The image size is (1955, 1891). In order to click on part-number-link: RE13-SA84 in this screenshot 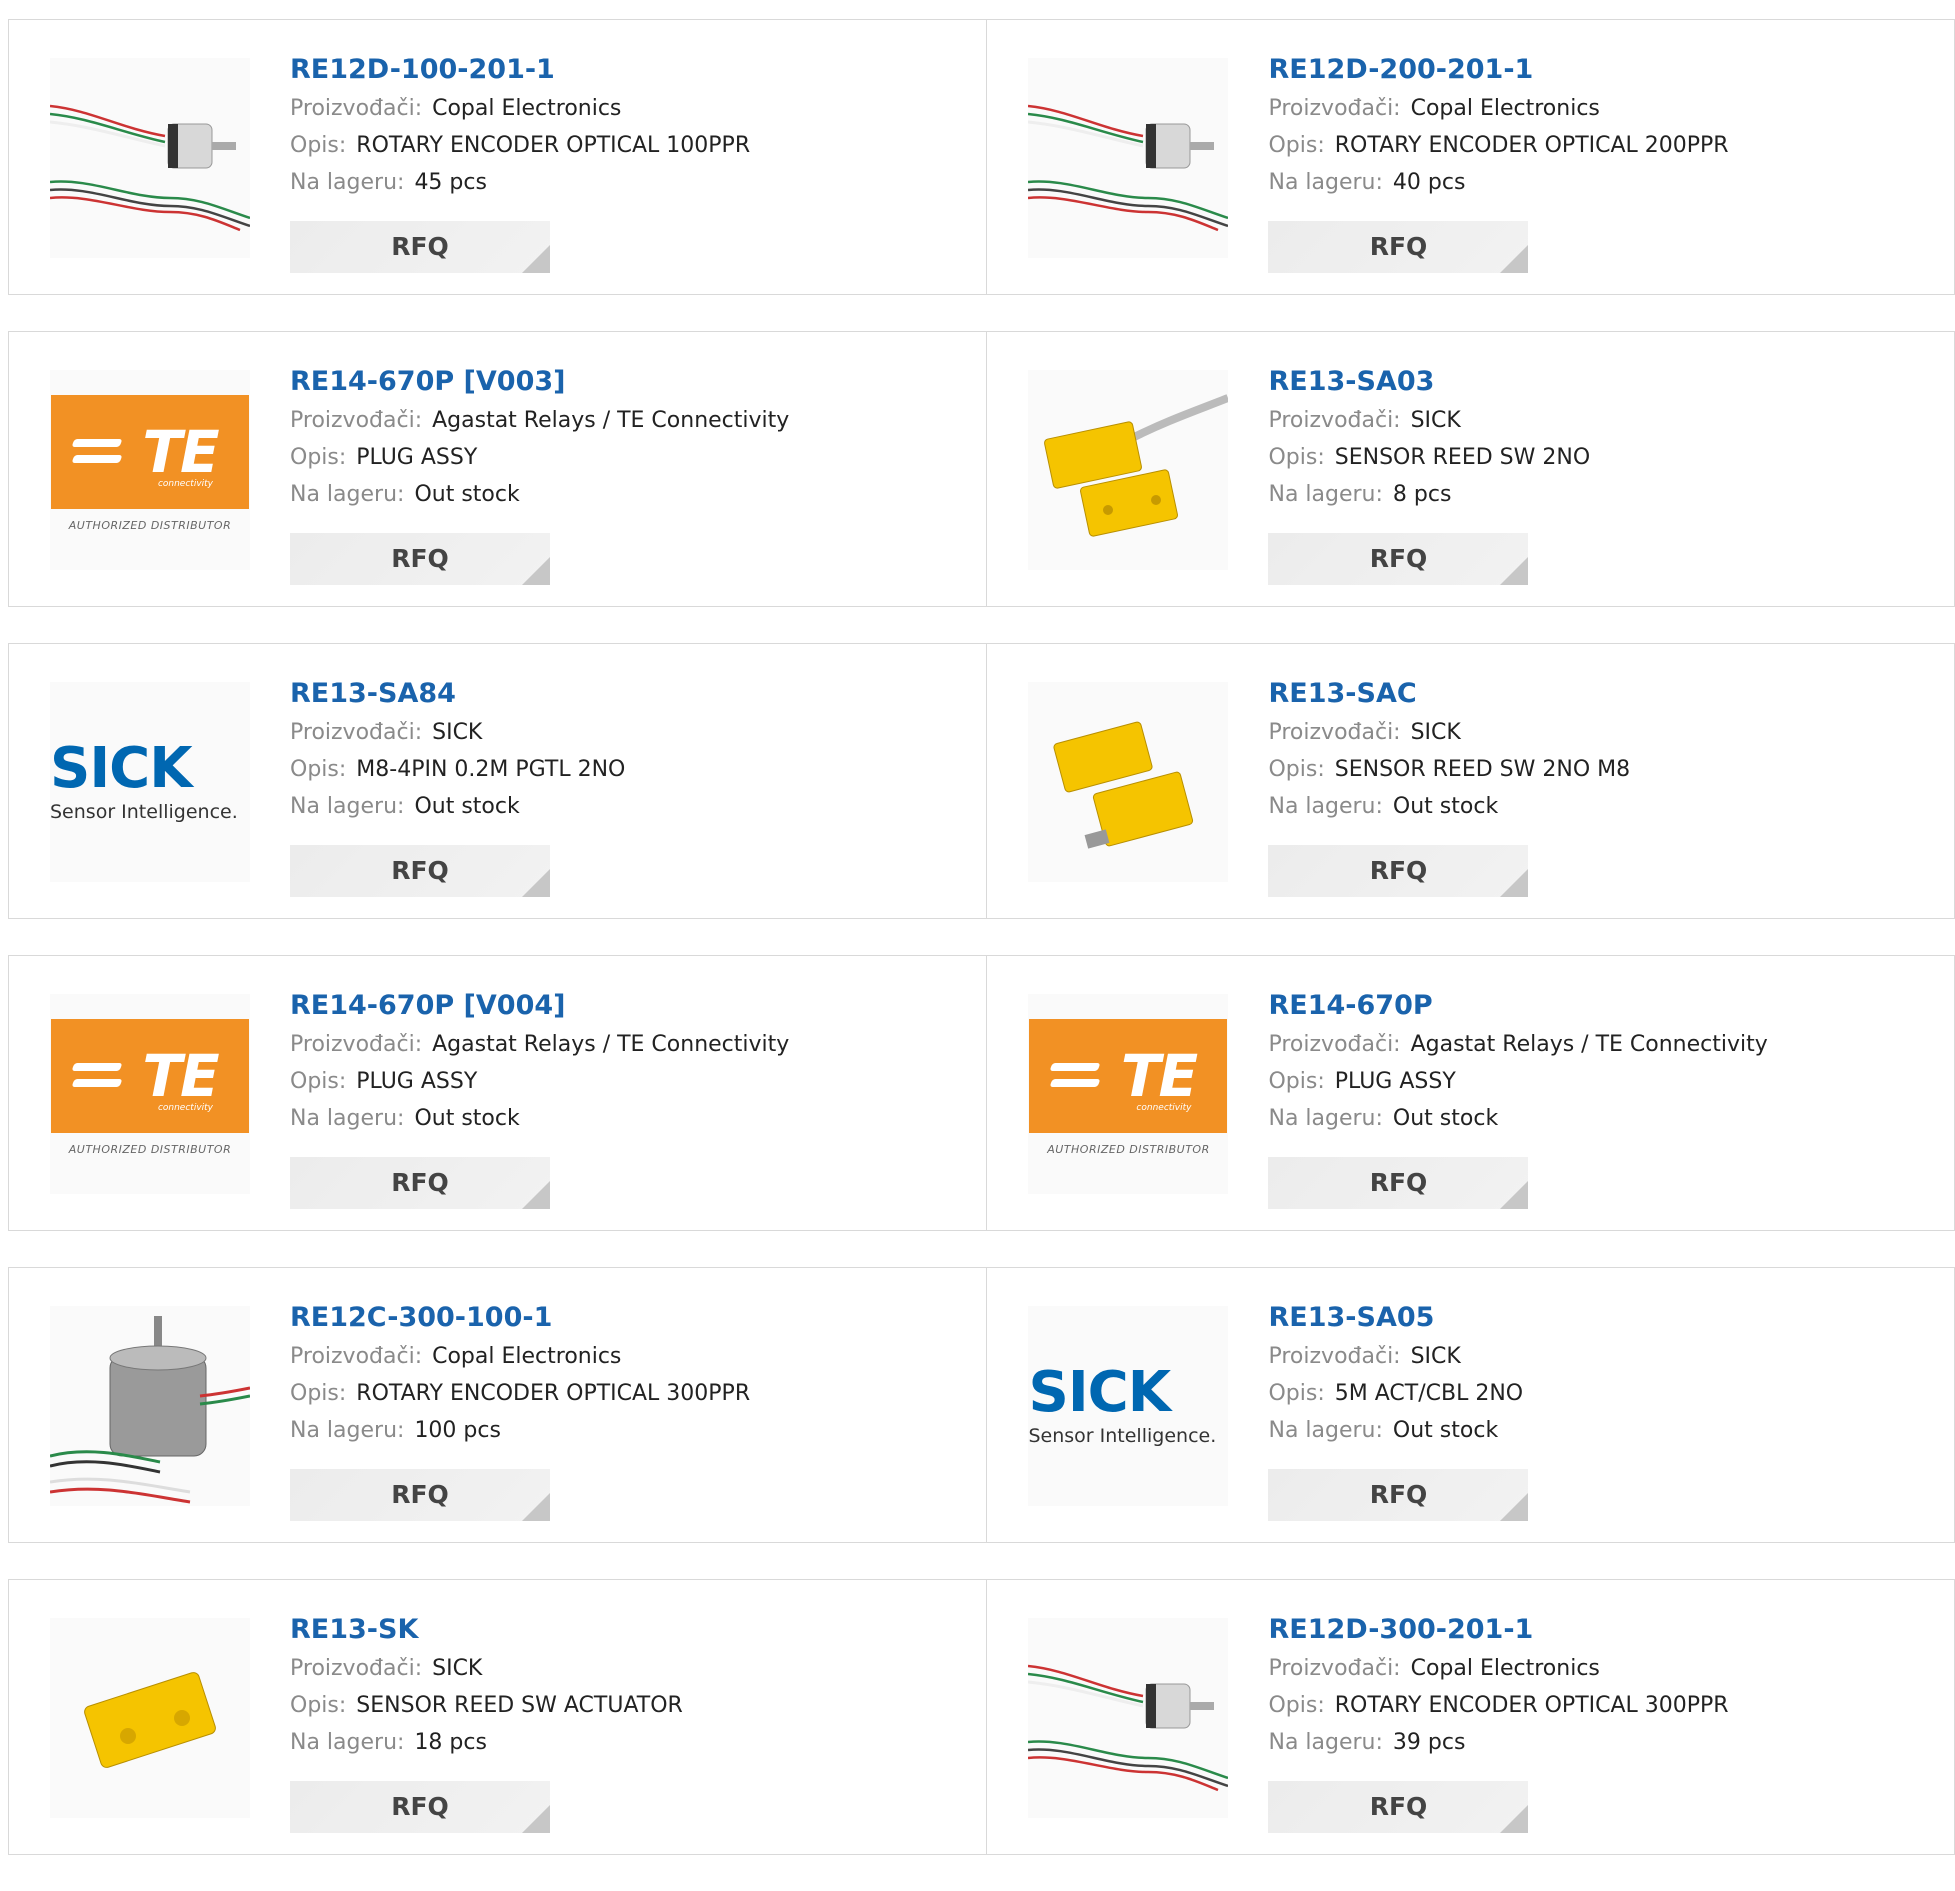, I will do `click(457, 694)`.